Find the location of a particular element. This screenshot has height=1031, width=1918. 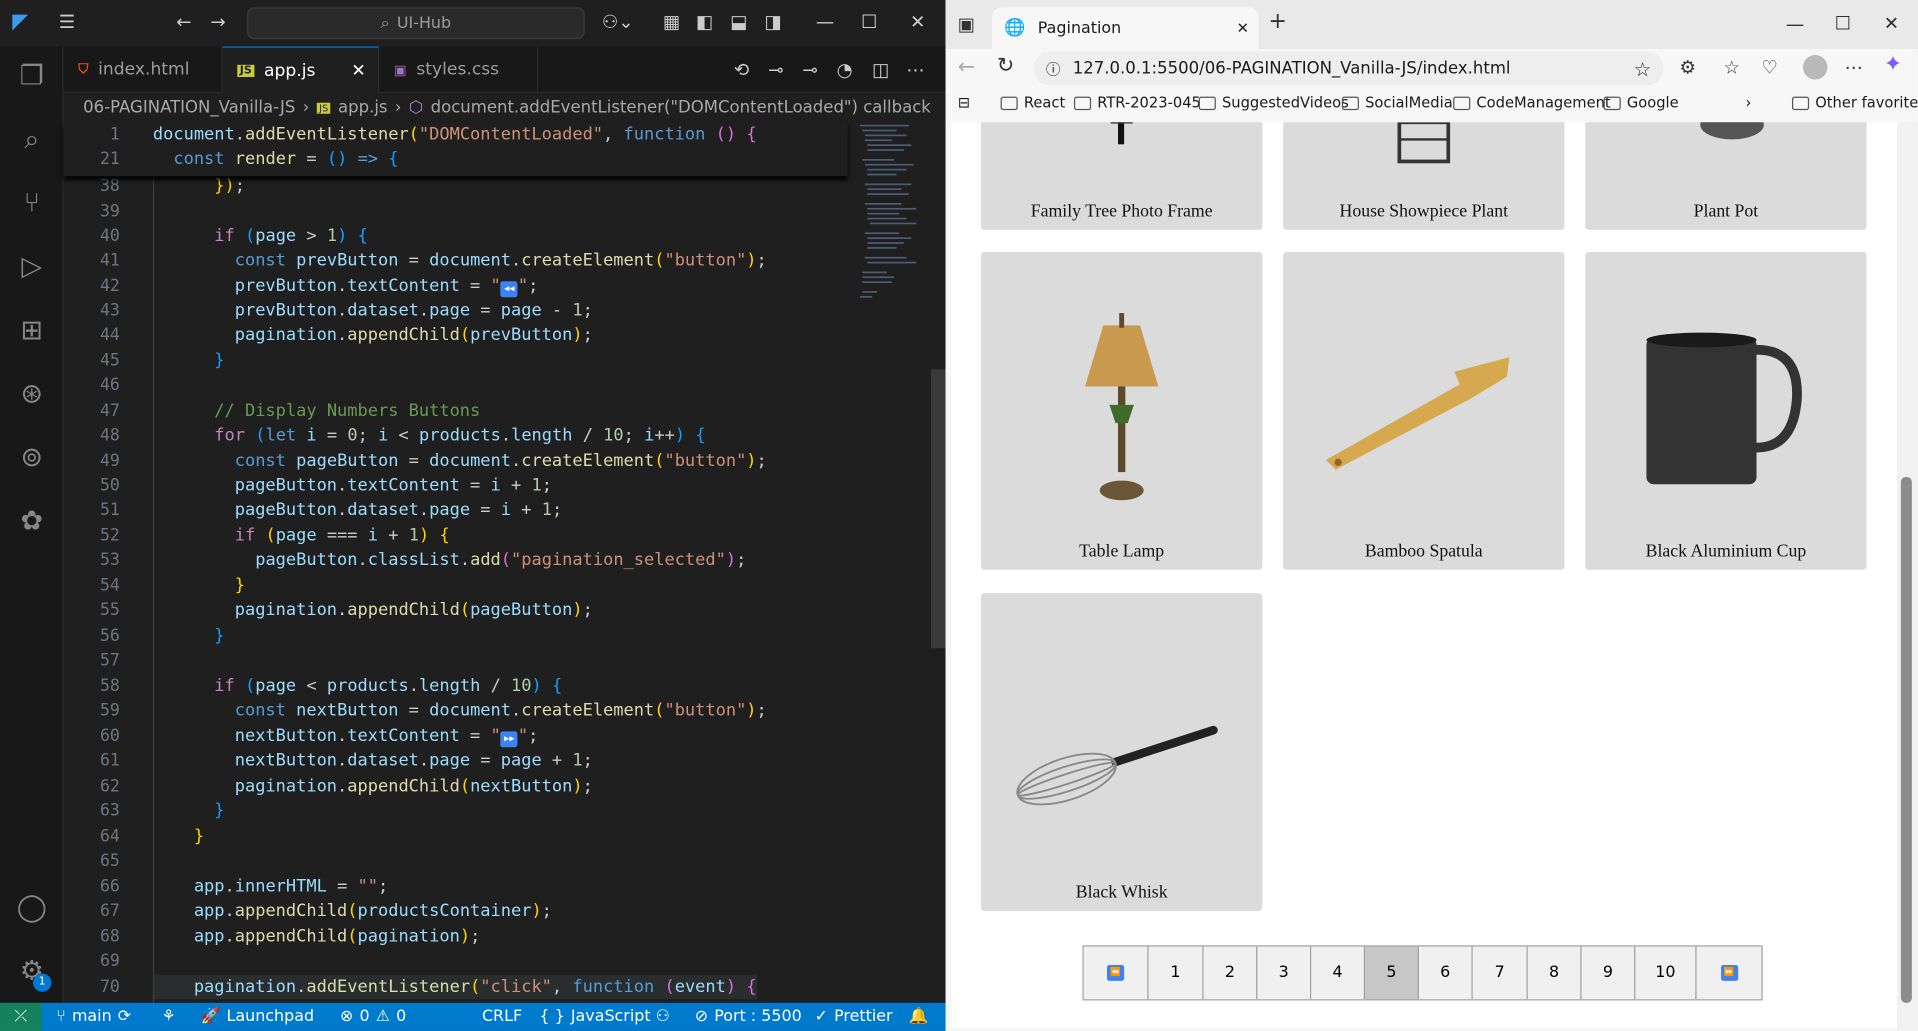

search-icon: ⌕ is located at coordinates (31, 139).